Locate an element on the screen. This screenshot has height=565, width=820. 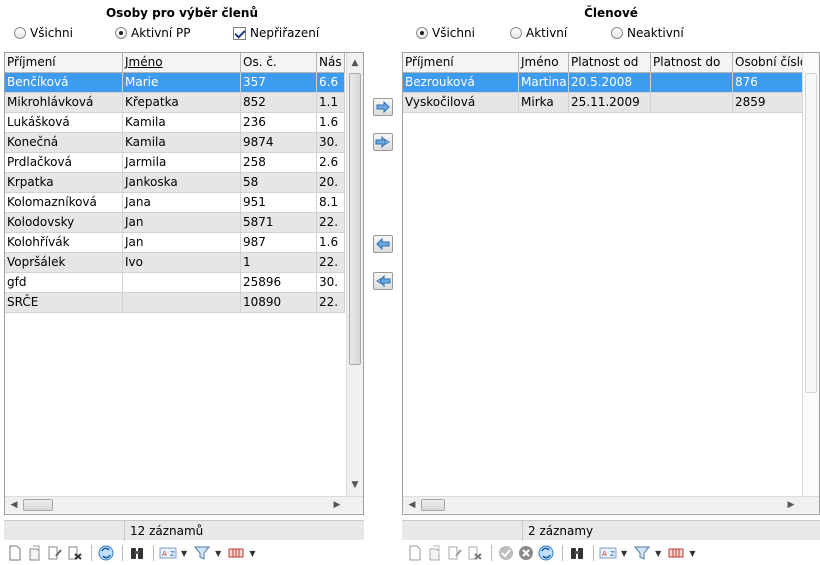
firstname-cell is located at coordinates (182, 302).